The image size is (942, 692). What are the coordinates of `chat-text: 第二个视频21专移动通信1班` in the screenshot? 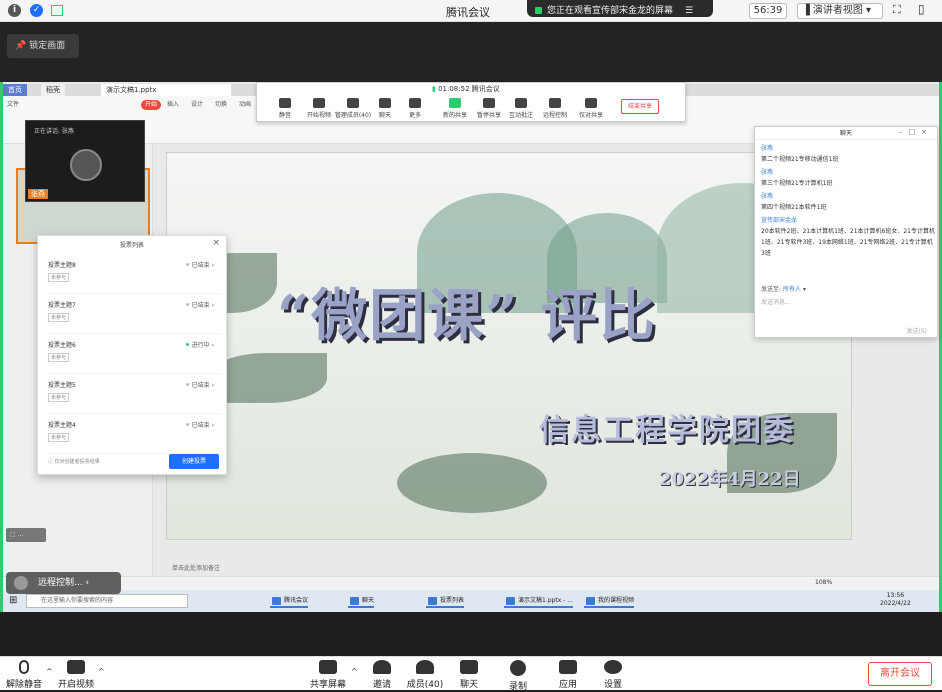 It's located at (800, 159).